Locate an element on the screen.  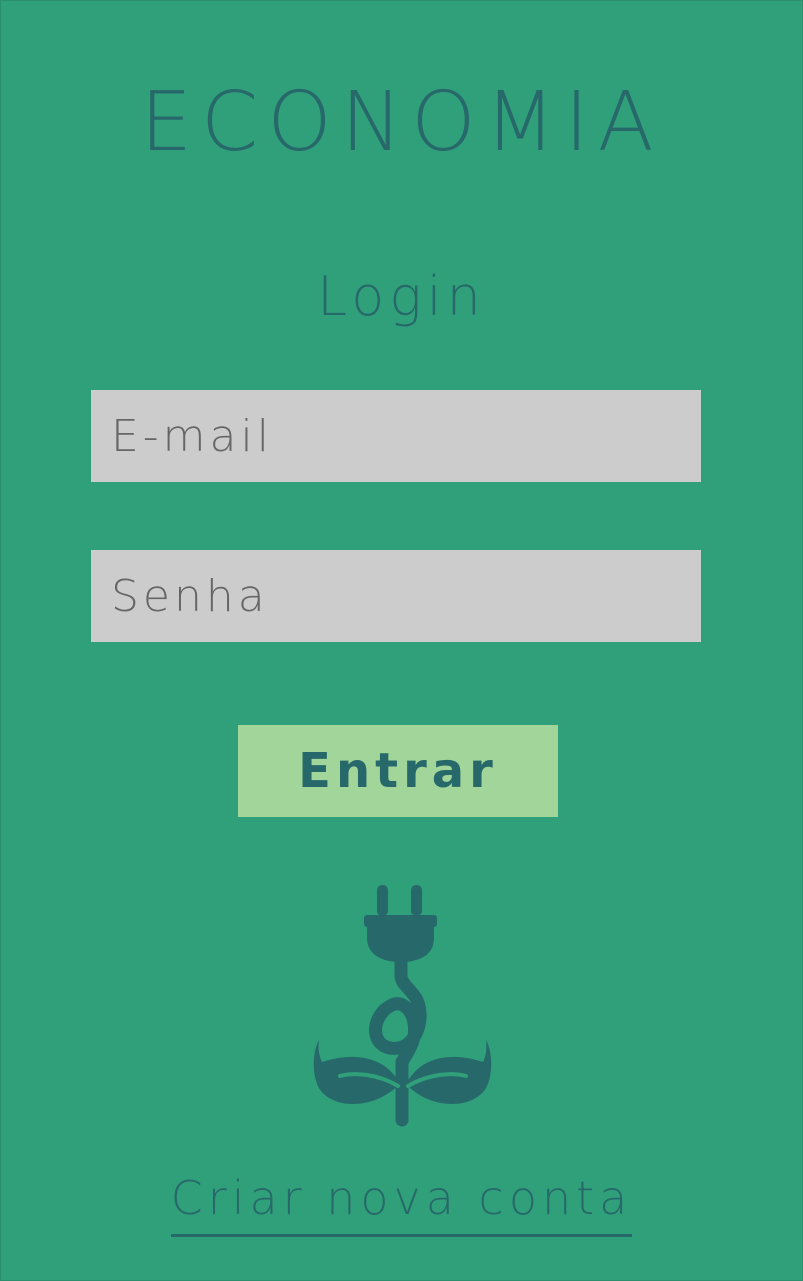
create-account-label: Criar nova conta is located at coordinates (401, 1203).